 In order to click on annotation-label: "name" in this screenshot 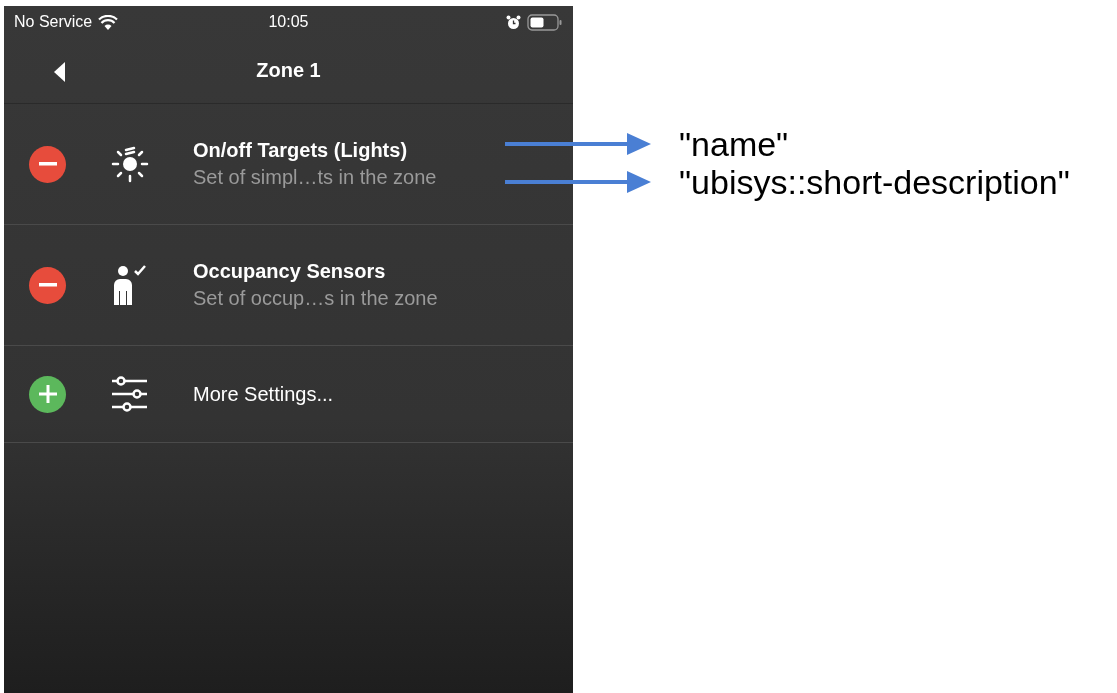, I will do `click(734, 144)`.